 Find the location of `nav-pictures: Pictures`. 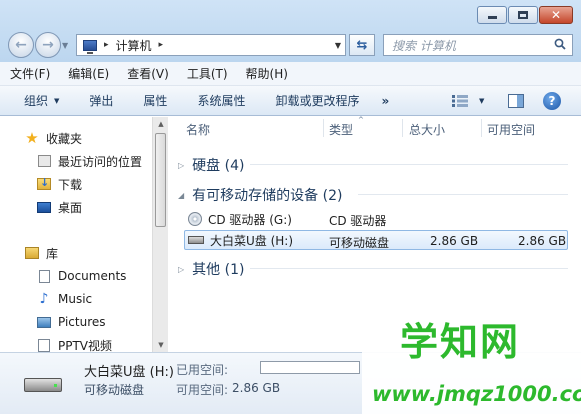

nav-pictures: Pictures is located at coordinates (71, 322).